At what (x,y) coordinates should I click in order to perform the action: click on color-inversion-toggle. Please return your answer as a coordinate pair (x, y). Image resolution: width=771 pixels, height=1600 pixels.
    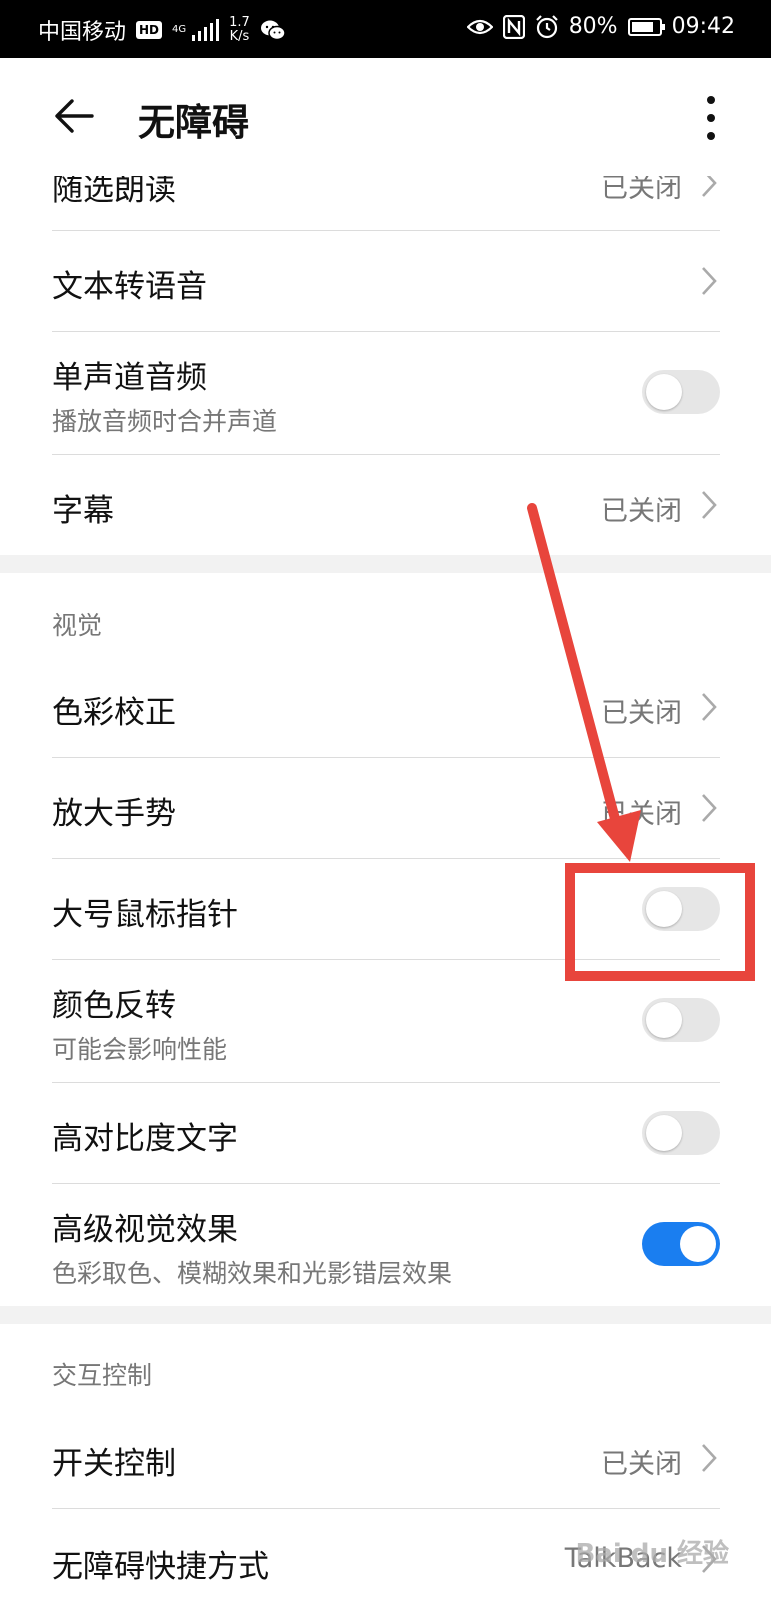
    Looking at the image, I should click on (681, 1020).